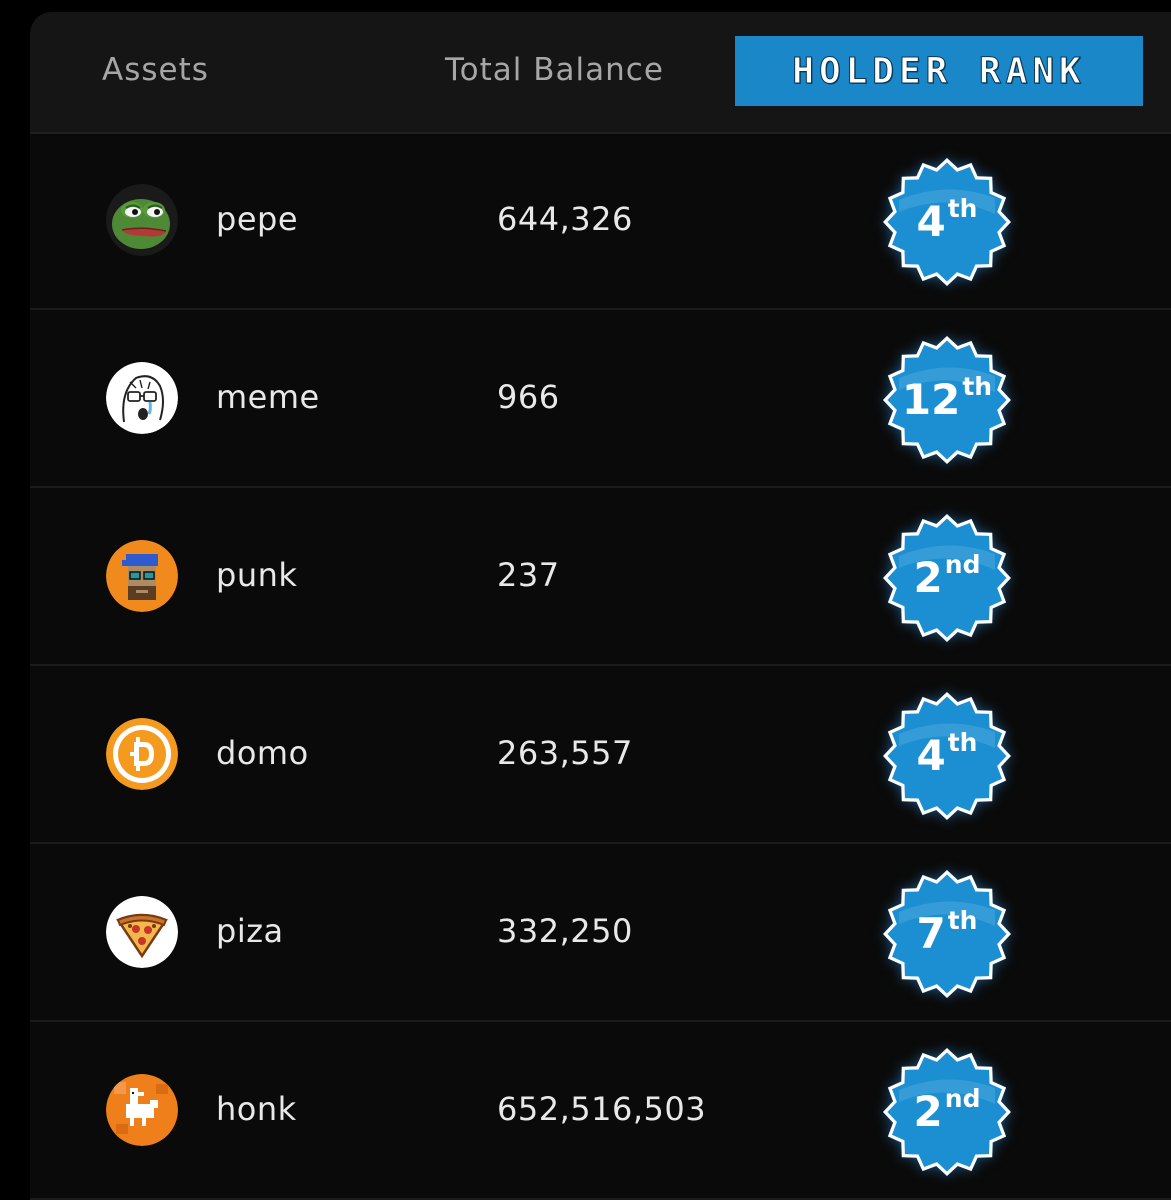  What do you see at coordinates (250, 931) in the screenshot?
I see `asset-name: piza` at bounding box center [250, 931].